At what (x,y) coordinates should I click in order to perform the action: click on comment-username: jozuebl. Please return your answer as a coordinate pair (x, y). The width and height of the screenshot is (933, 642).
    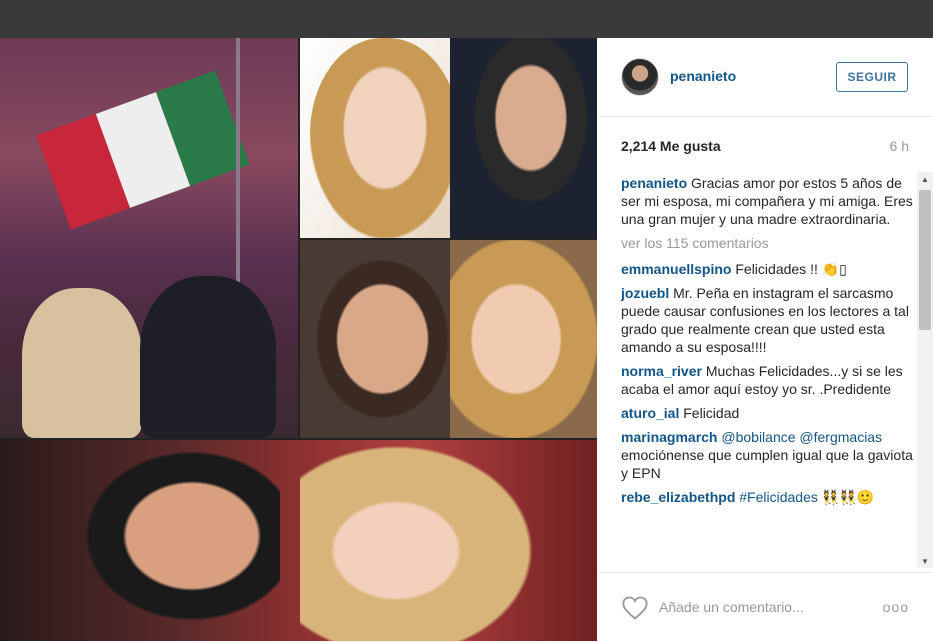
    Looking at the image, I should click on (645, 293).